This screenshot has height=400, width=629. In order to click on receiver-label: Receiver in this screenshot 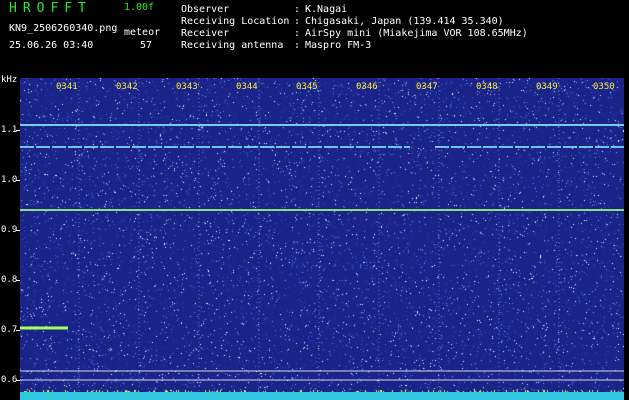, I will do `click(205, 33)`.